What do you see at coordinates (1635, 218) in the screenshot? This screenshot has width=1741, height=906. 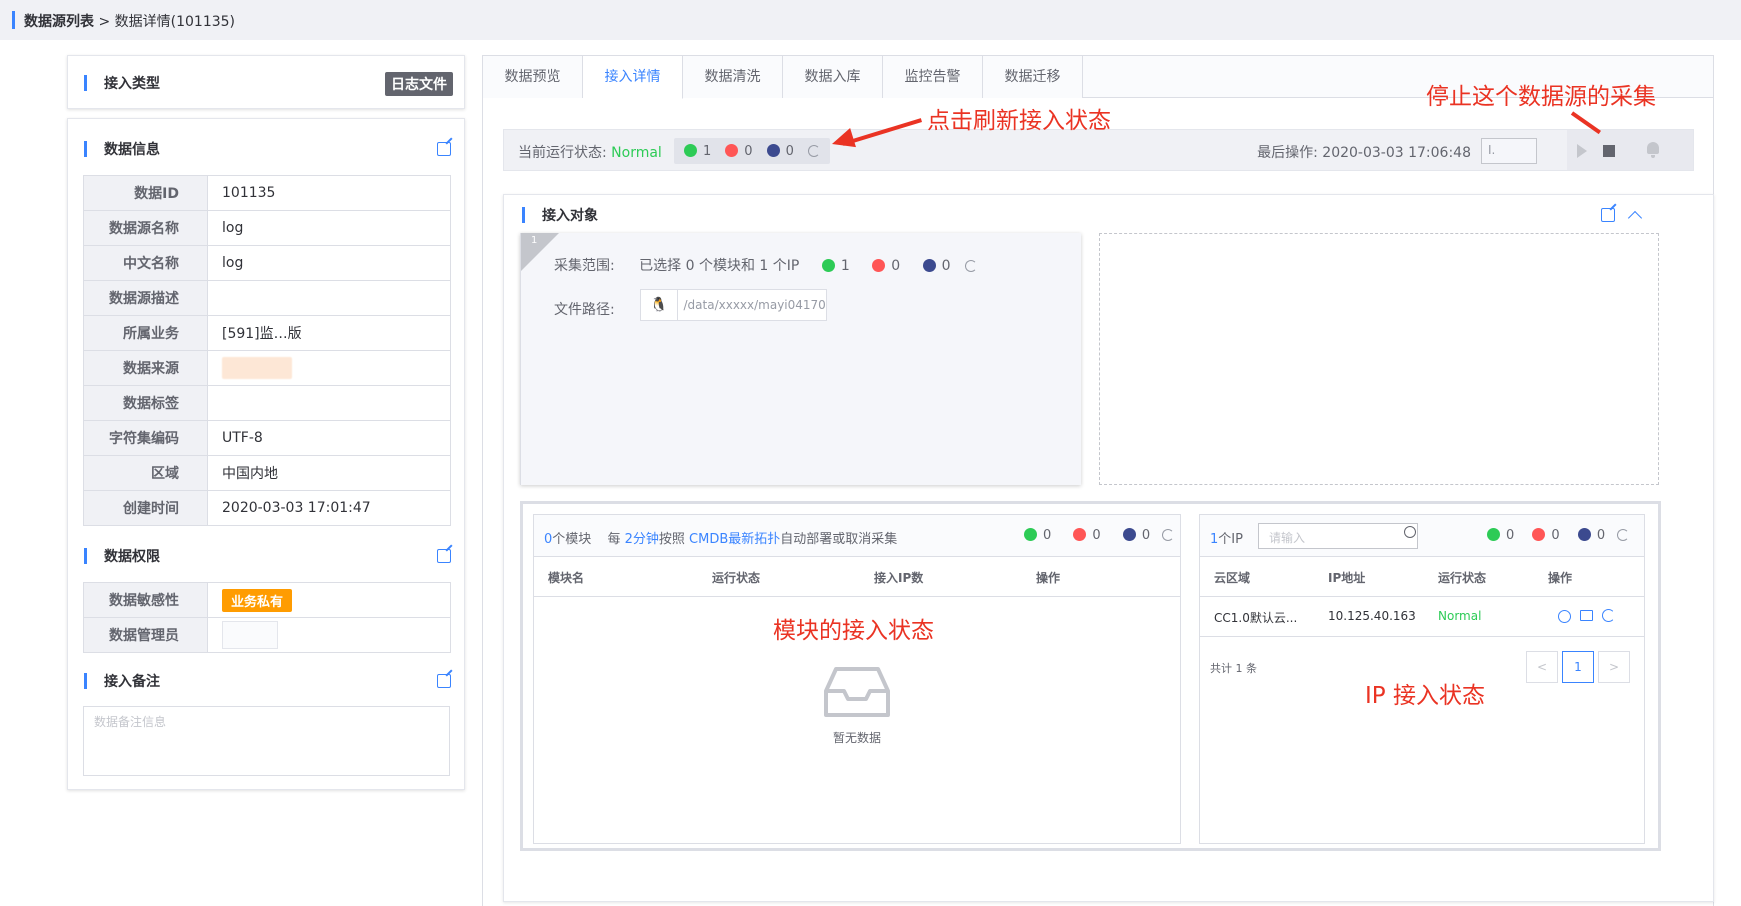 I see `collapse-icon` at bounding box center [1635, 218].